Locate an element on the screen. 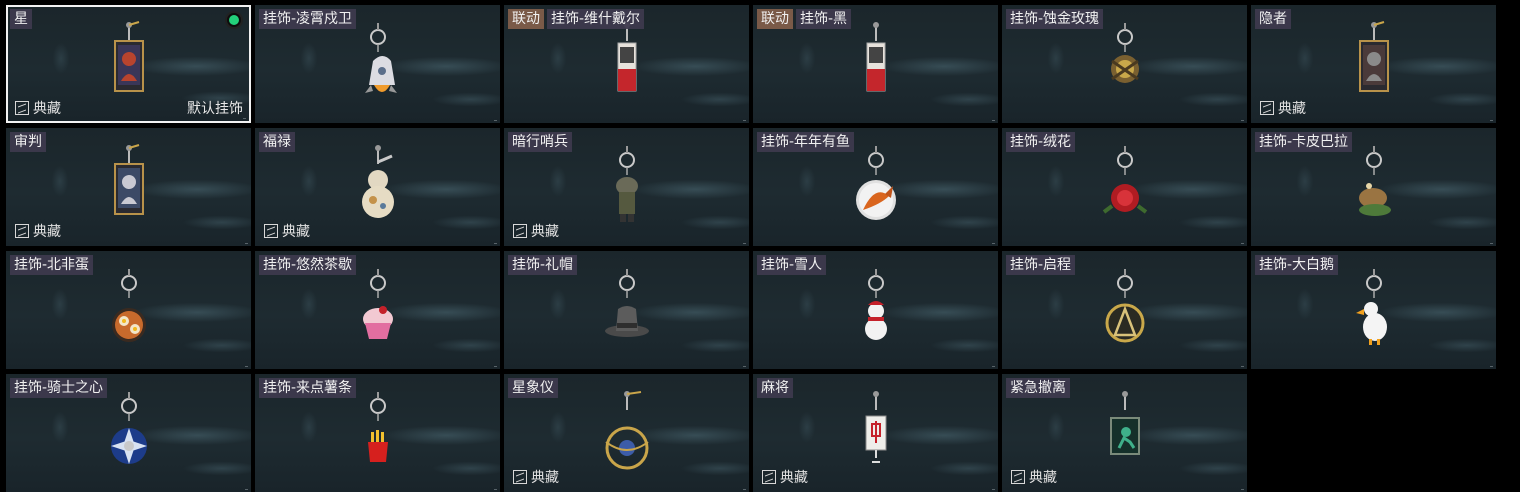 The height and width of the screenshot is (492, 1520). charm-name: 挂饰-悠然茶歇 is located at coordinates (308, 265).